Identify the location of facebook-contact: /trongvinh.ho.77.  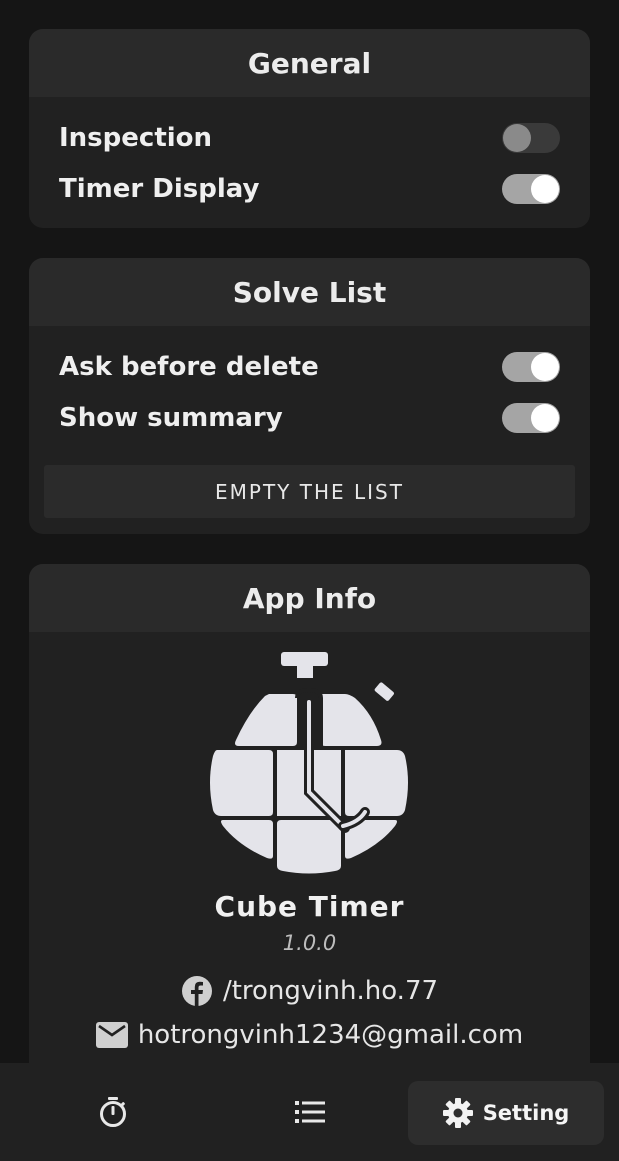
(309, 991).